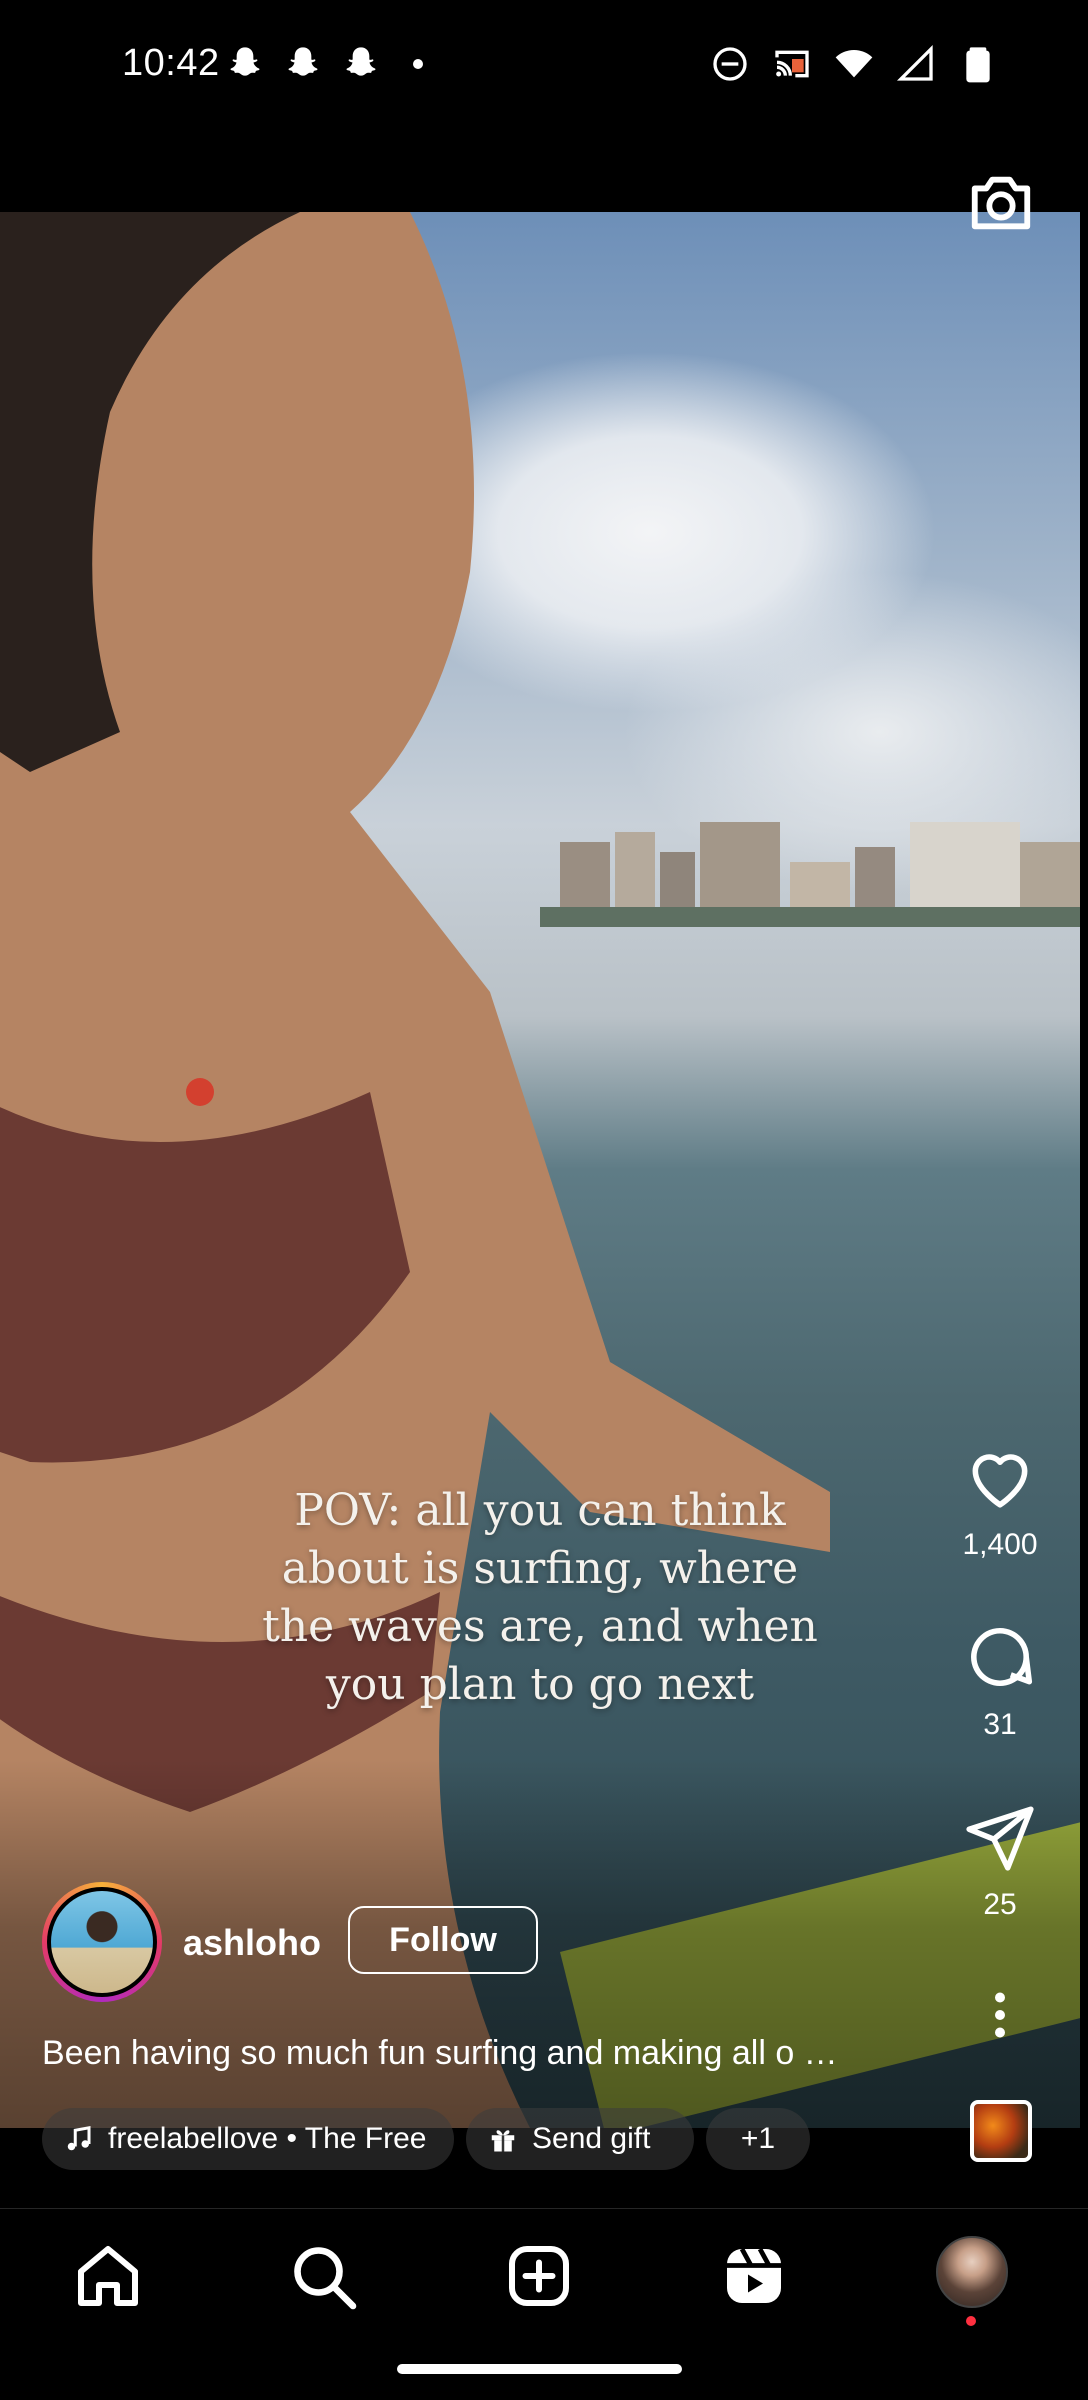 The width and height of the screenshot is (1088, 2400). I want to click on author-username: ashloho, so click(252, 1943).